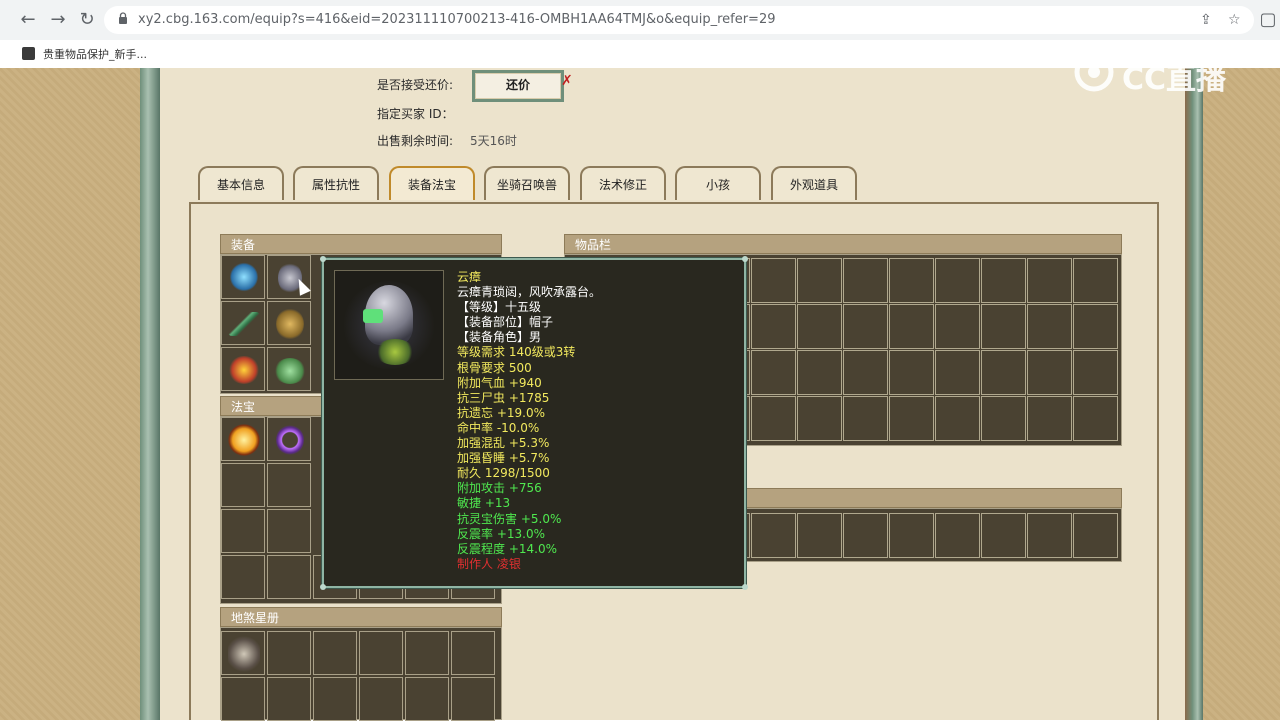 This screenshot has height=721, width=1280. I want to click on counter-offer-button: 还价, so click(518, 86).